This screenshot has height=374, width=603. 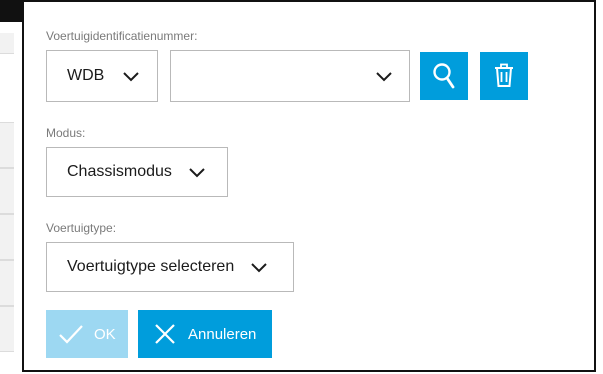 What do you see at coordinates (222, 334) in the screenshot?
I see `cancel-button-label: Annuleren` at bounding box center [222, 334].